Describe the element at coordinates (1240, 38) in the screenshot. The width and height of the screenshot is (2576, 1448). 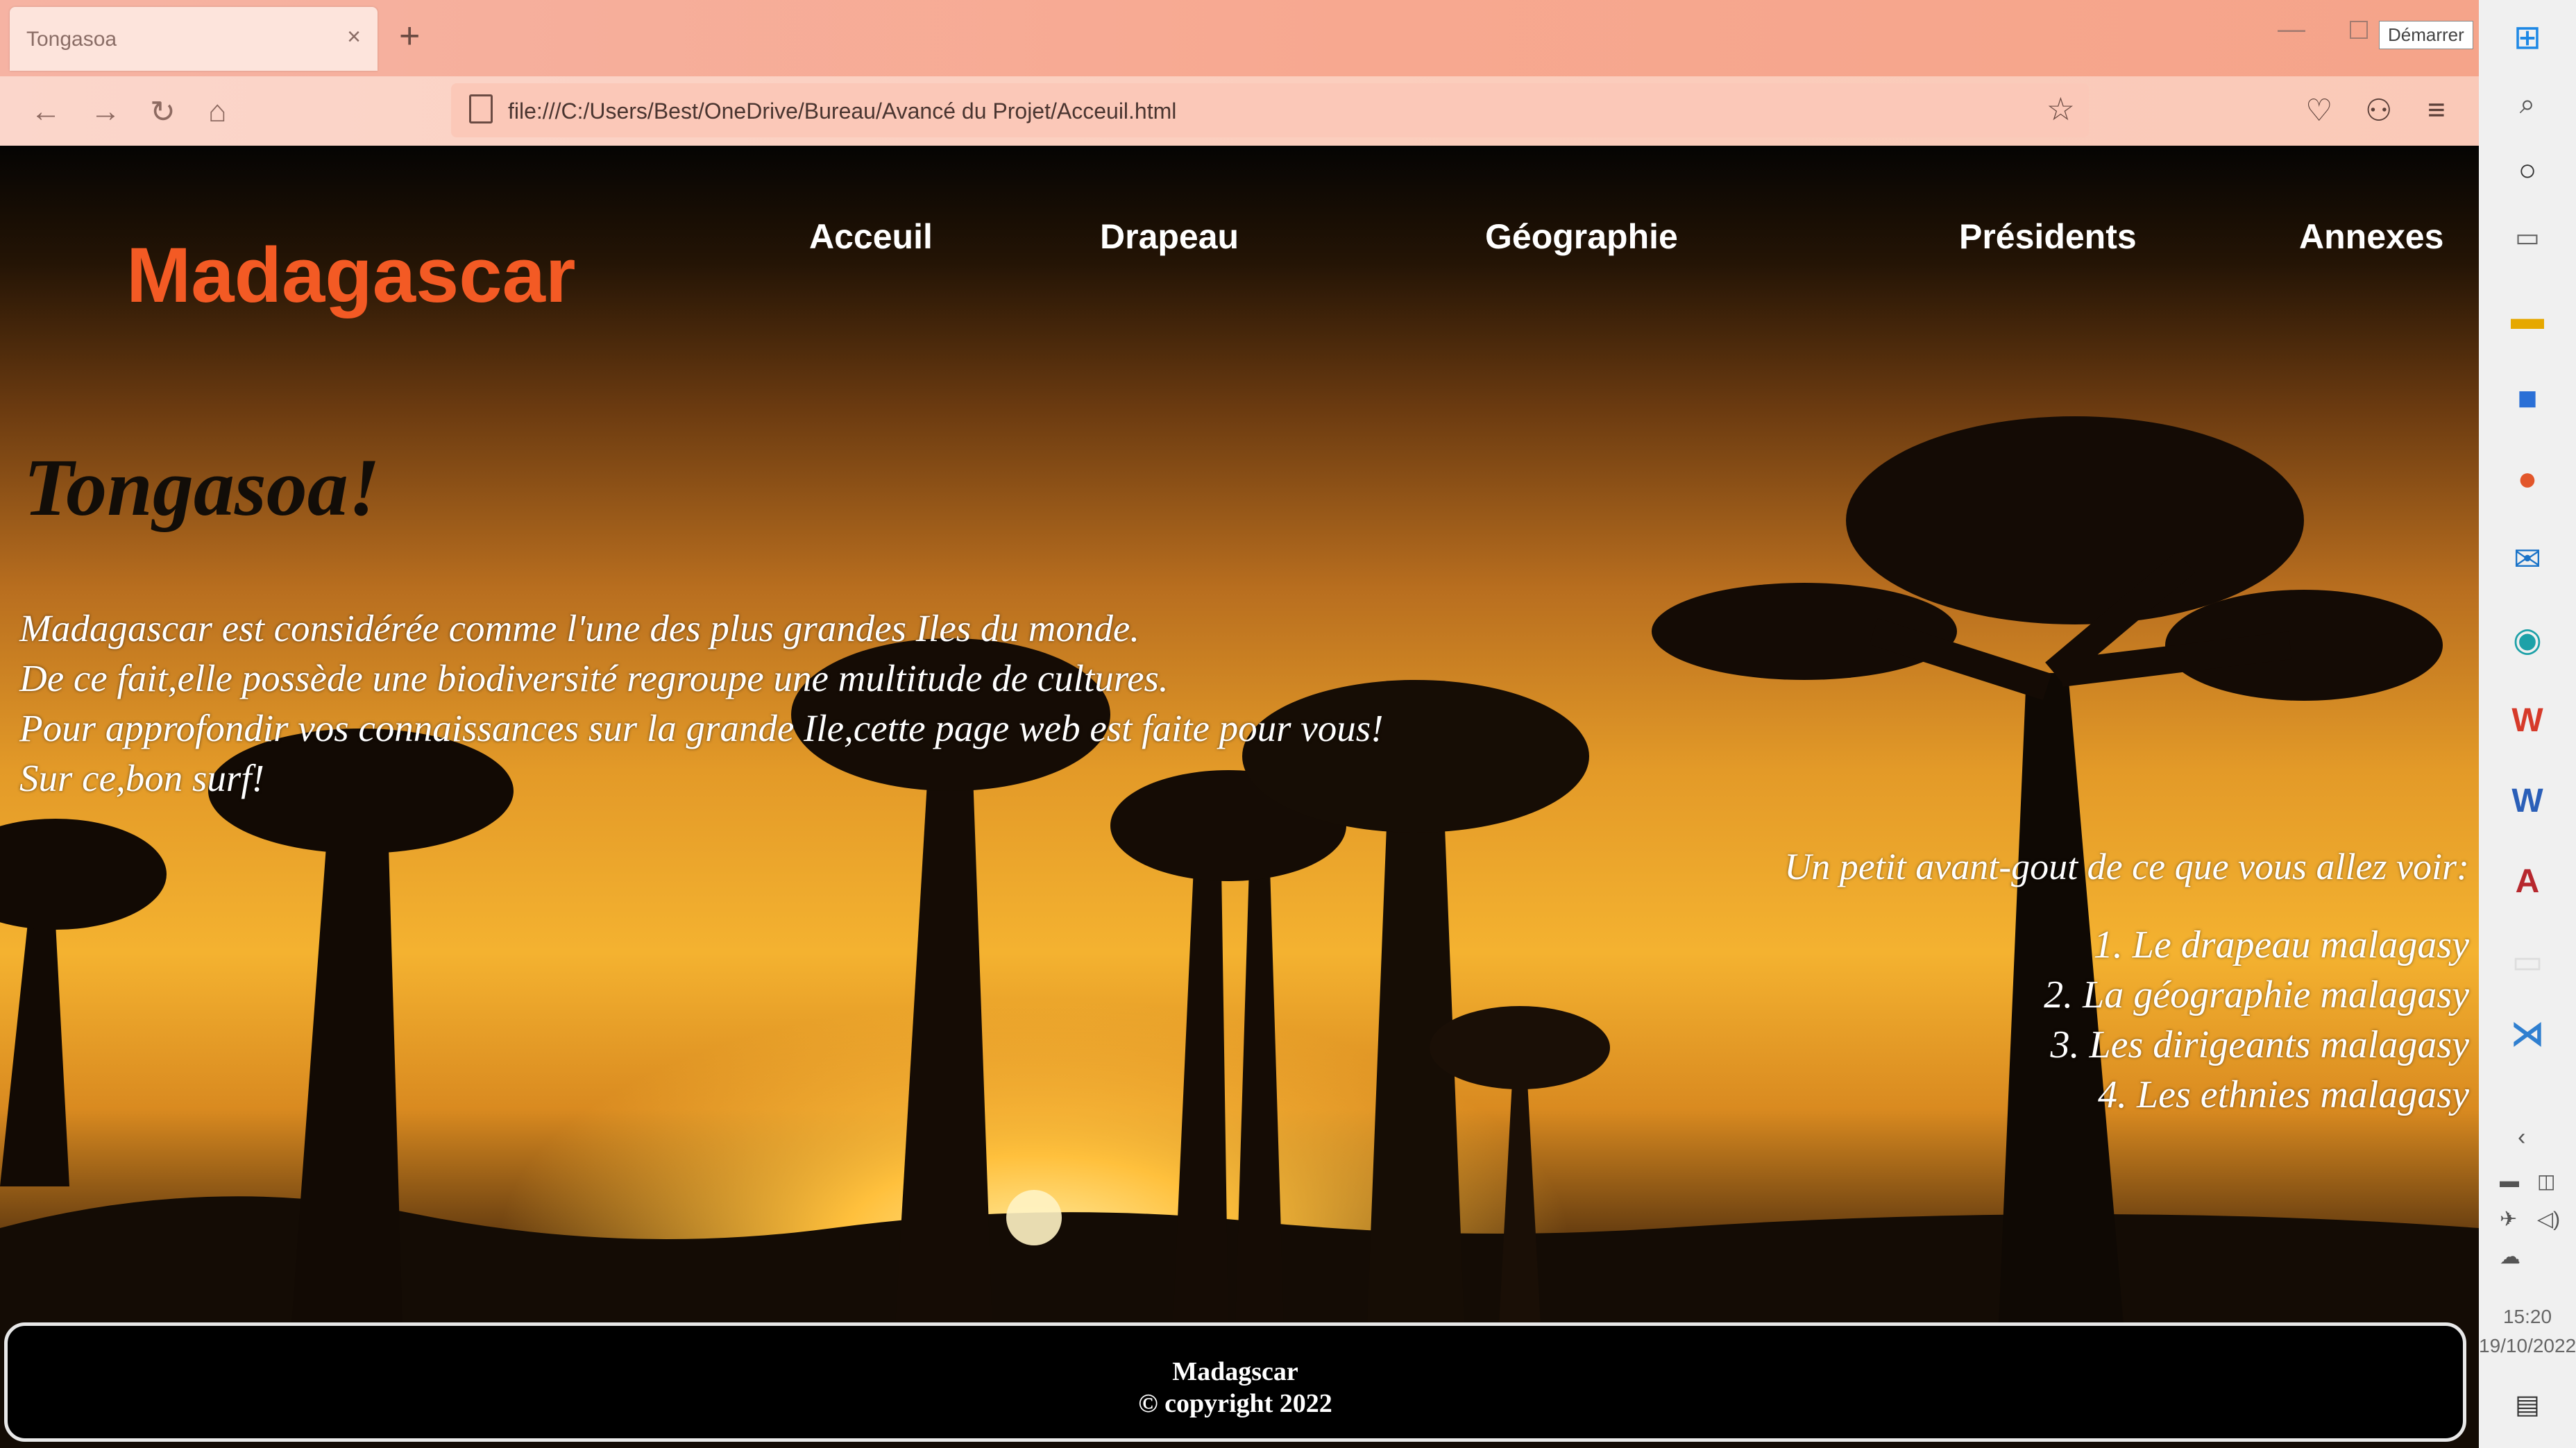
I see `tab-bar: Tongasoa × + — Démarrer` at that location.